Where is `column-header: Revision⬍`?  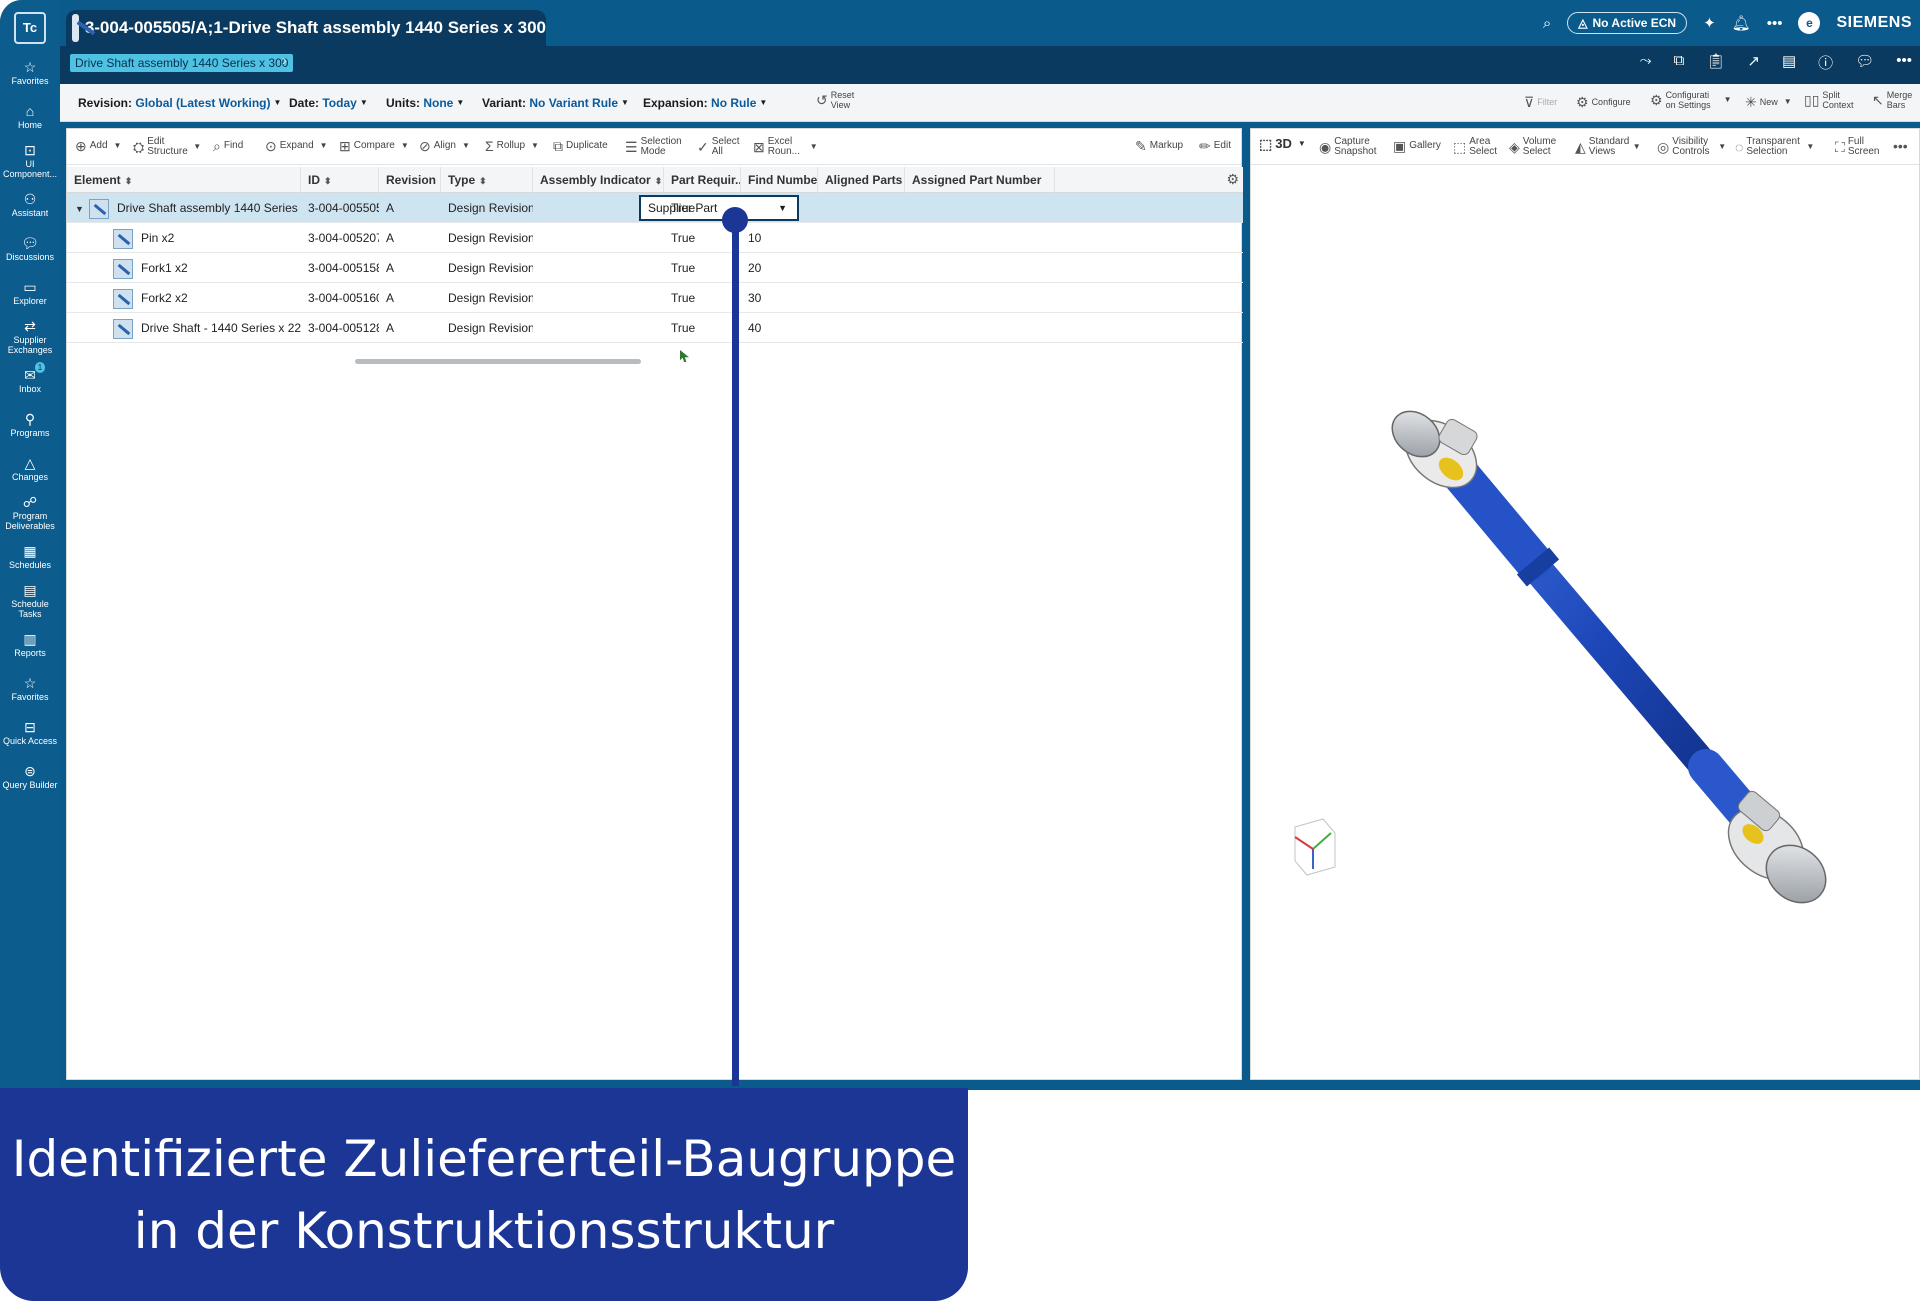 column-header: Revision⬍ is located at coordinates (410, 180).